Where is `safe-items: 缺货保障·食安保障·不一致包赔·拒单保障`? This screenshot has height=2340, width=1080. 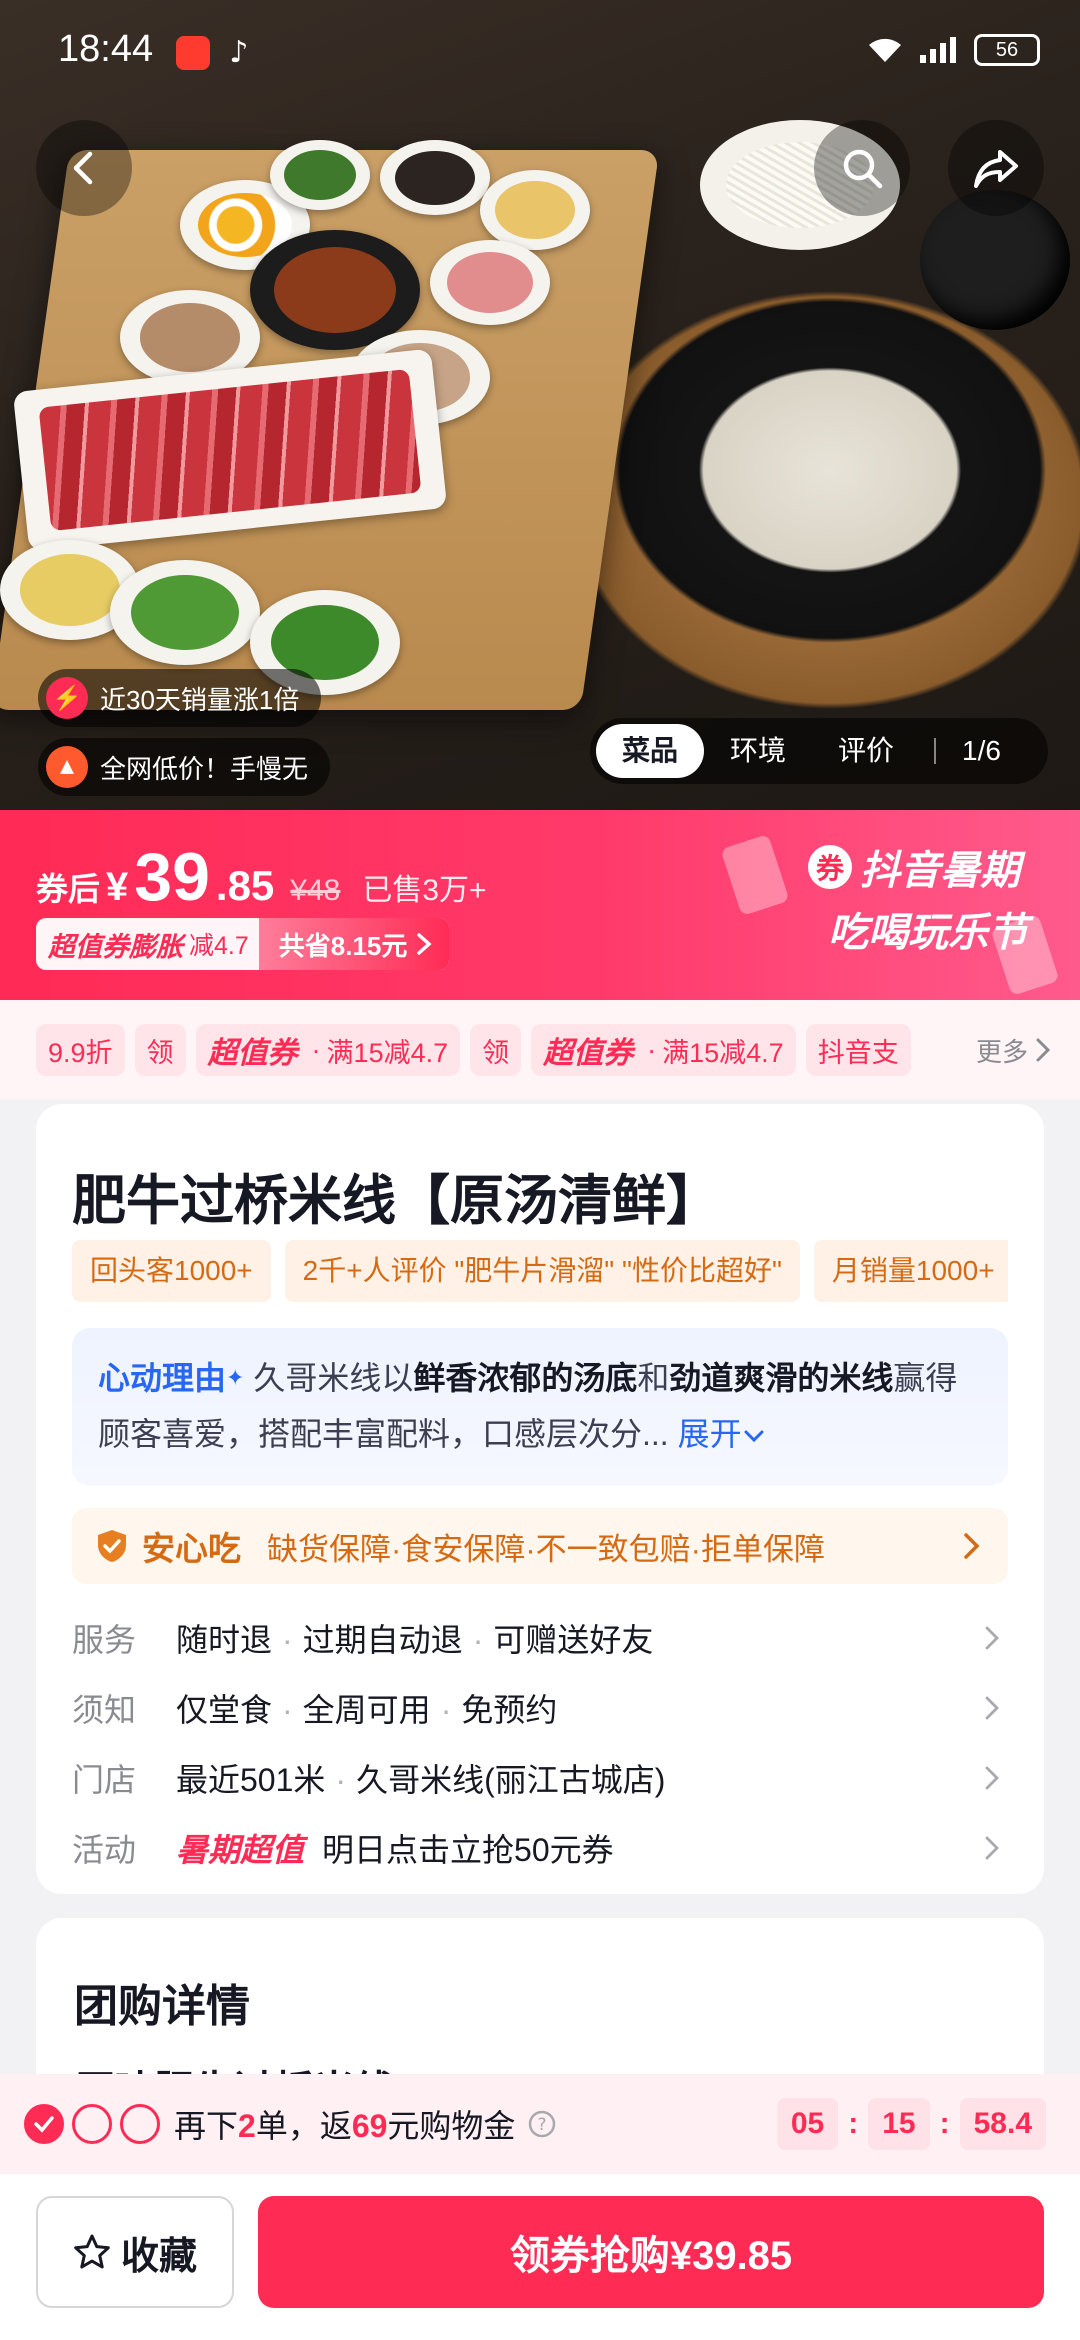 safe-items: 缺货保障·食安保障·不一致包赔·拒单保障 is located at coordinates (546, 1549).